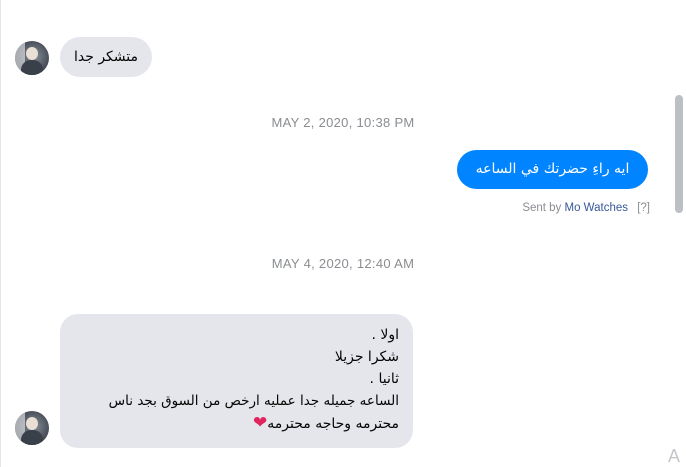 This screenshot has height=467, width=686. What do you see at coordinates (366, 357) in the screenshot?
I see `message-line: شكرا جزيلا` at bounding box center [366, 357].